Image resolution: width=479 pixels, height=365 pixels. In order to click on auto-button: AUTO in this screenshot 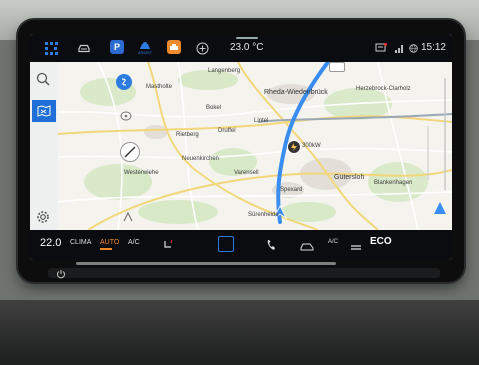, I will do `click(109, 242)`.